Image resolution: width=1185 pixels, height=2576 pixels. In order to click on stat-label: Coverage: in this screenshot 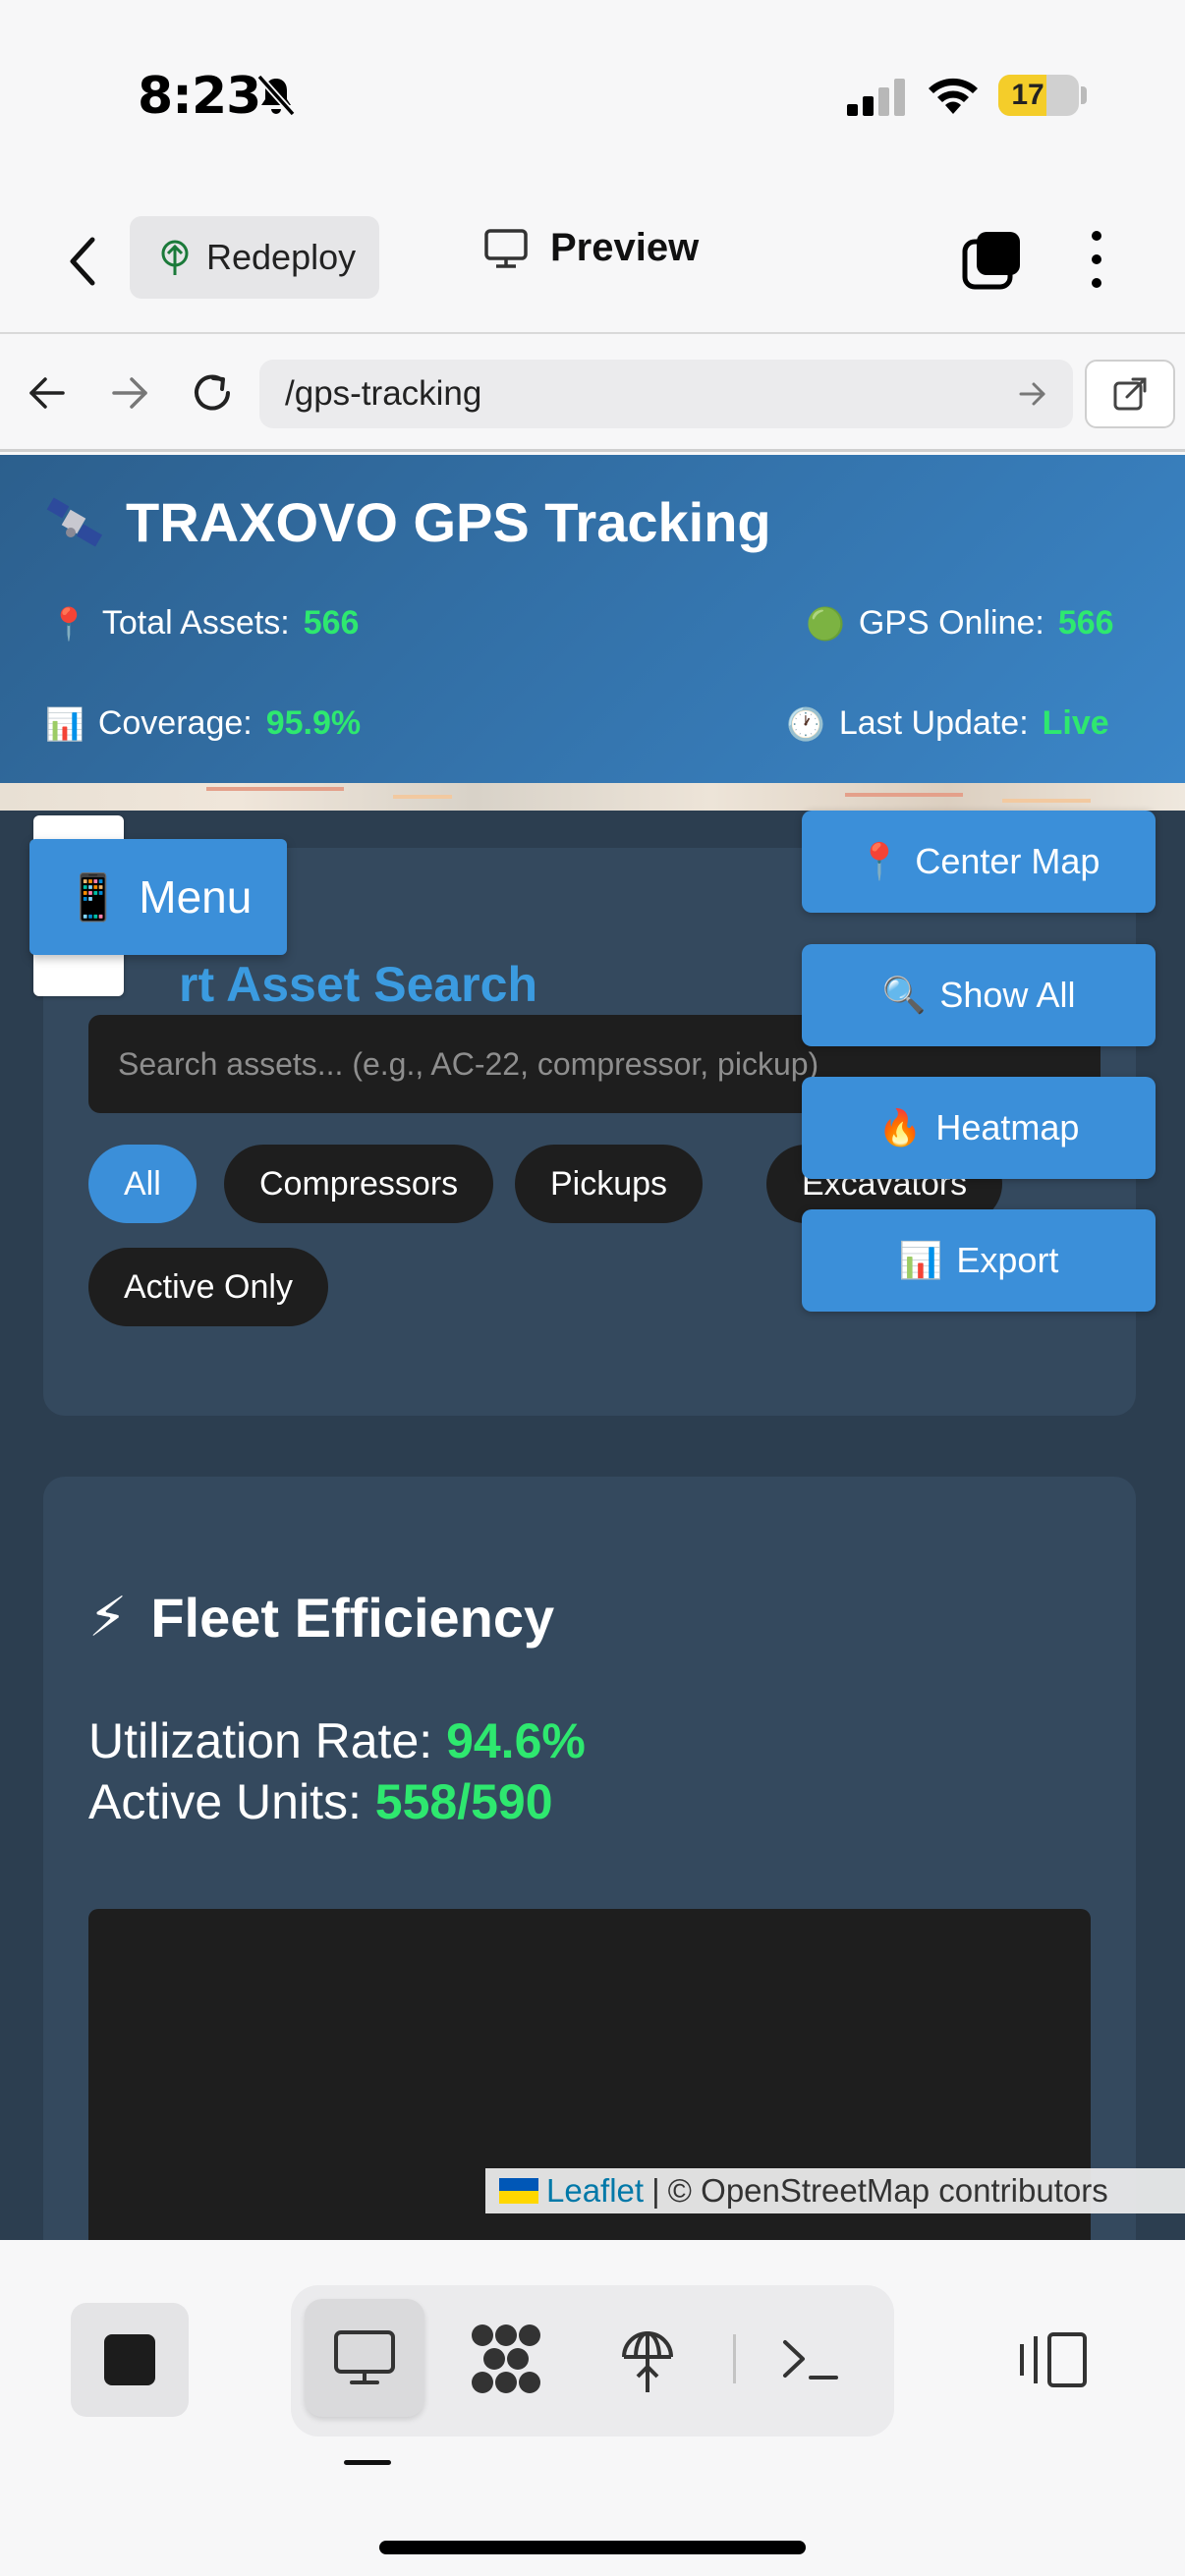, I will do `click(175, 723)`.